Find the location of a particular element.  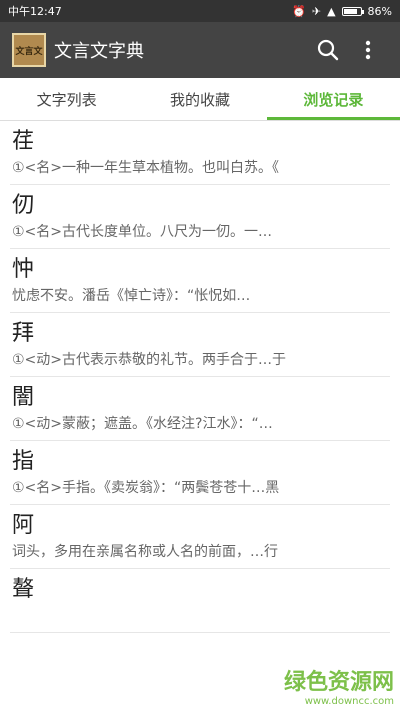

battery-percent: 86% is located at coordinates (379, 11).